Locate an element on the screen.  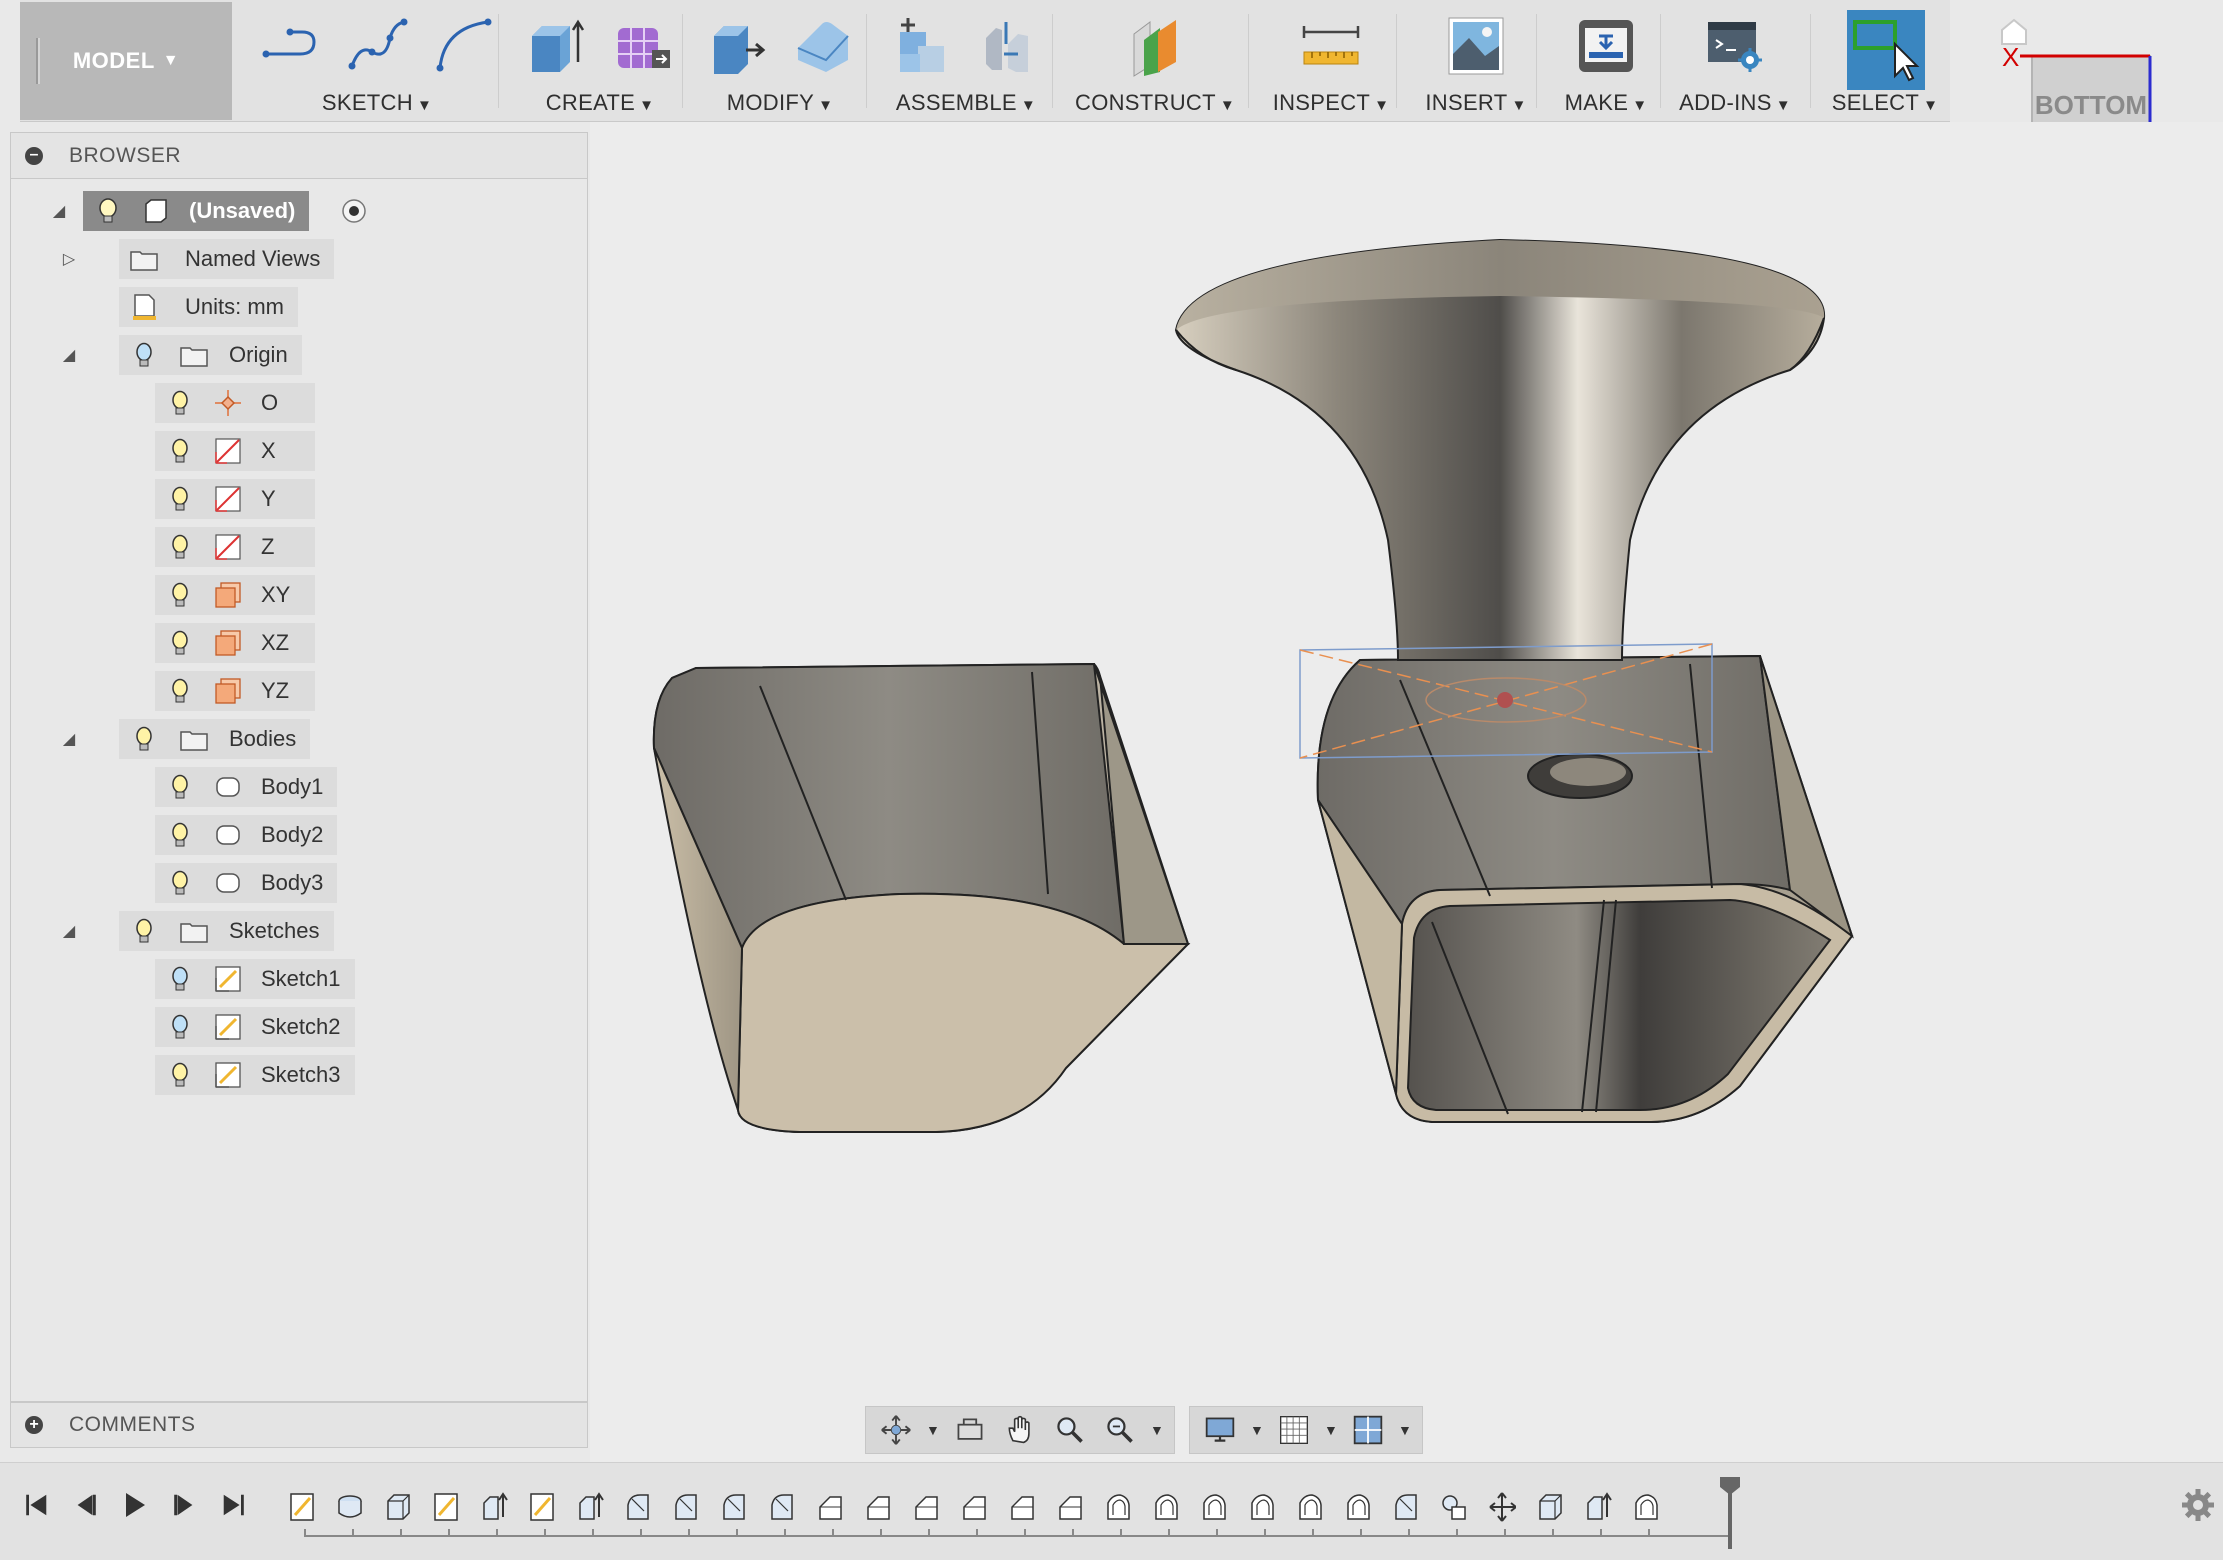
orbit-icon is located at coordinates (896, 1430).